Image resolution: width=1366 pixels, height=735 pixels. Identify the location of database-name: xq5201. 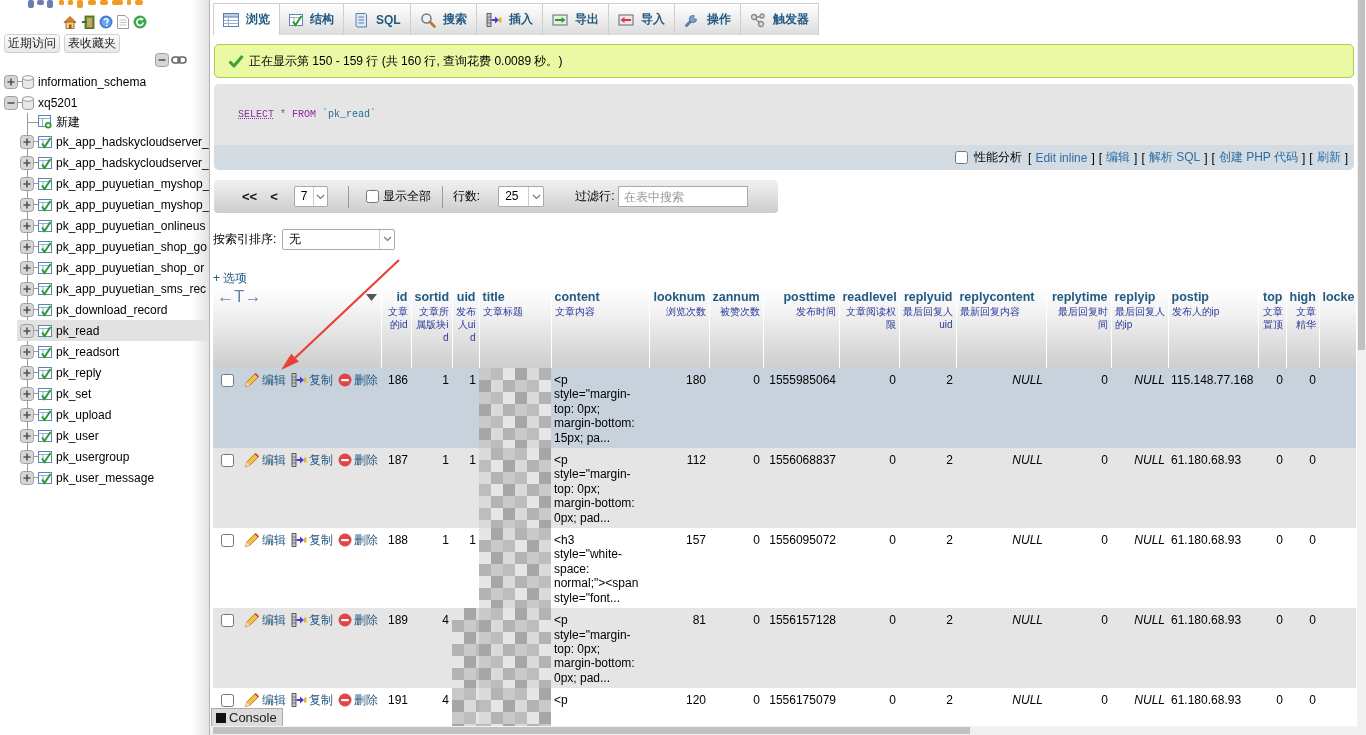
(58, 102).